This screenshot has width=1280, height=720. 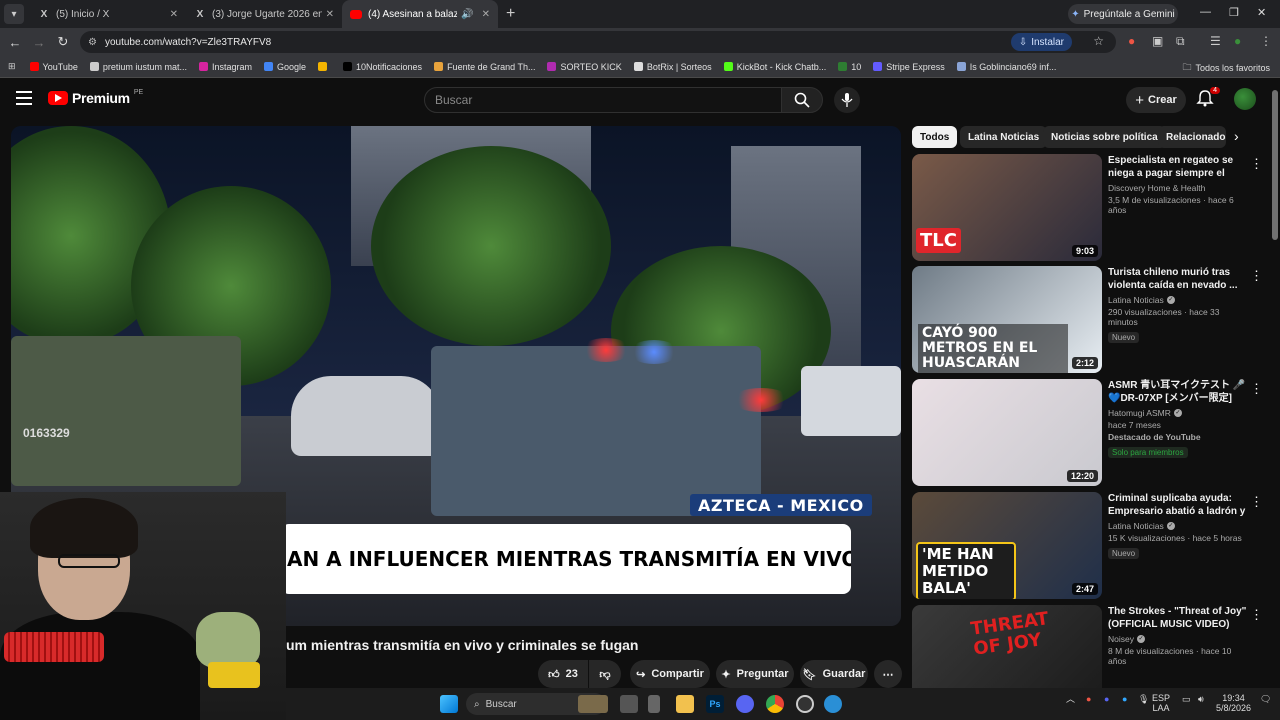 I want to click on site-info-icon: ⚙, so click(x=92, y=42).